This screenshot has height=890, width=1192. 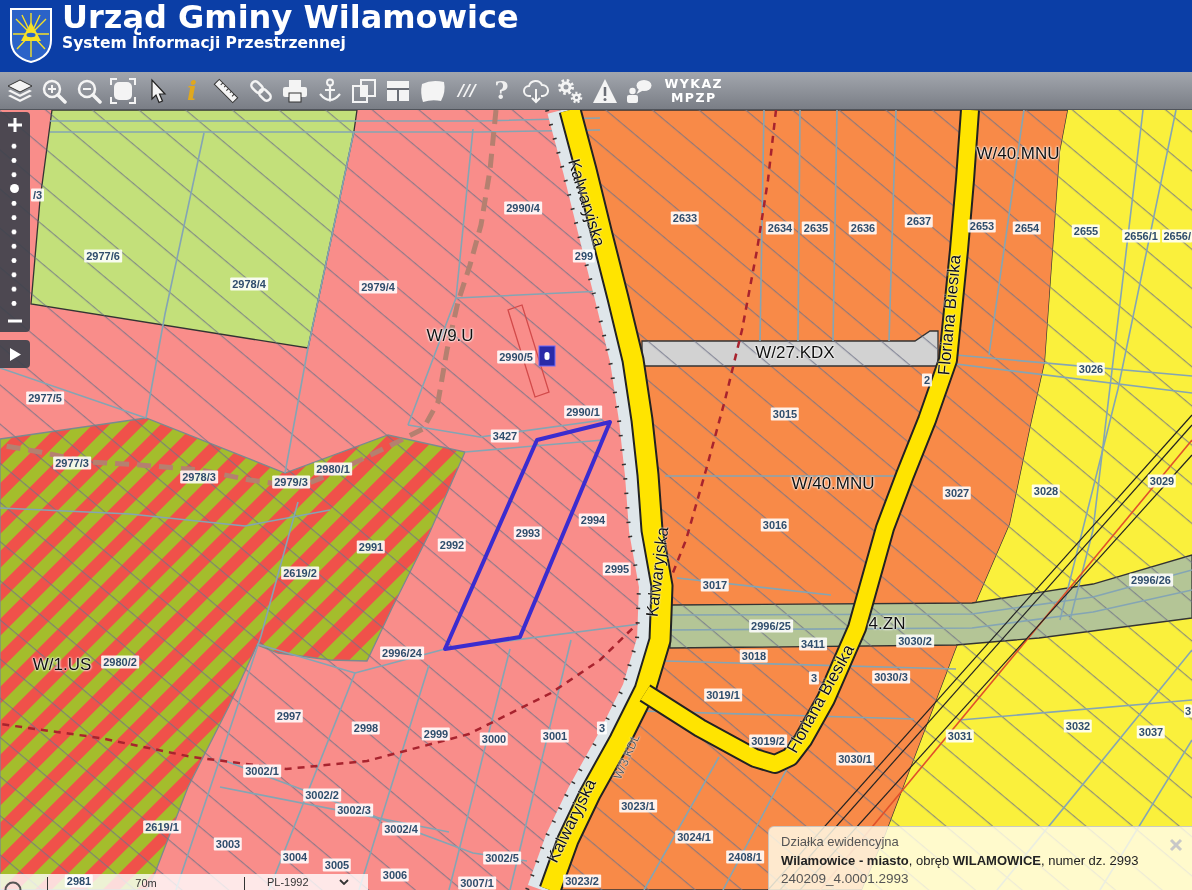 What do you see at coordinates (583, 412) in the screenshot?
I see `parcel-number: 2990/1` at bounding box center [583, 412].